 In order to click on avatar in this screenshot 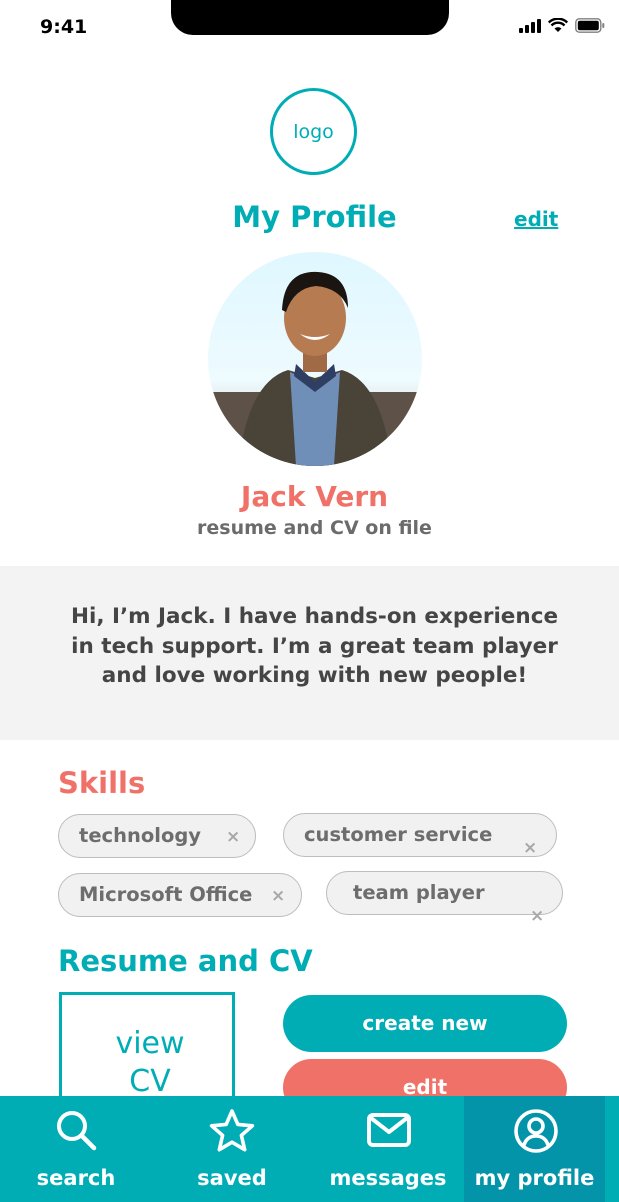, I will do `click(315, 359)`.